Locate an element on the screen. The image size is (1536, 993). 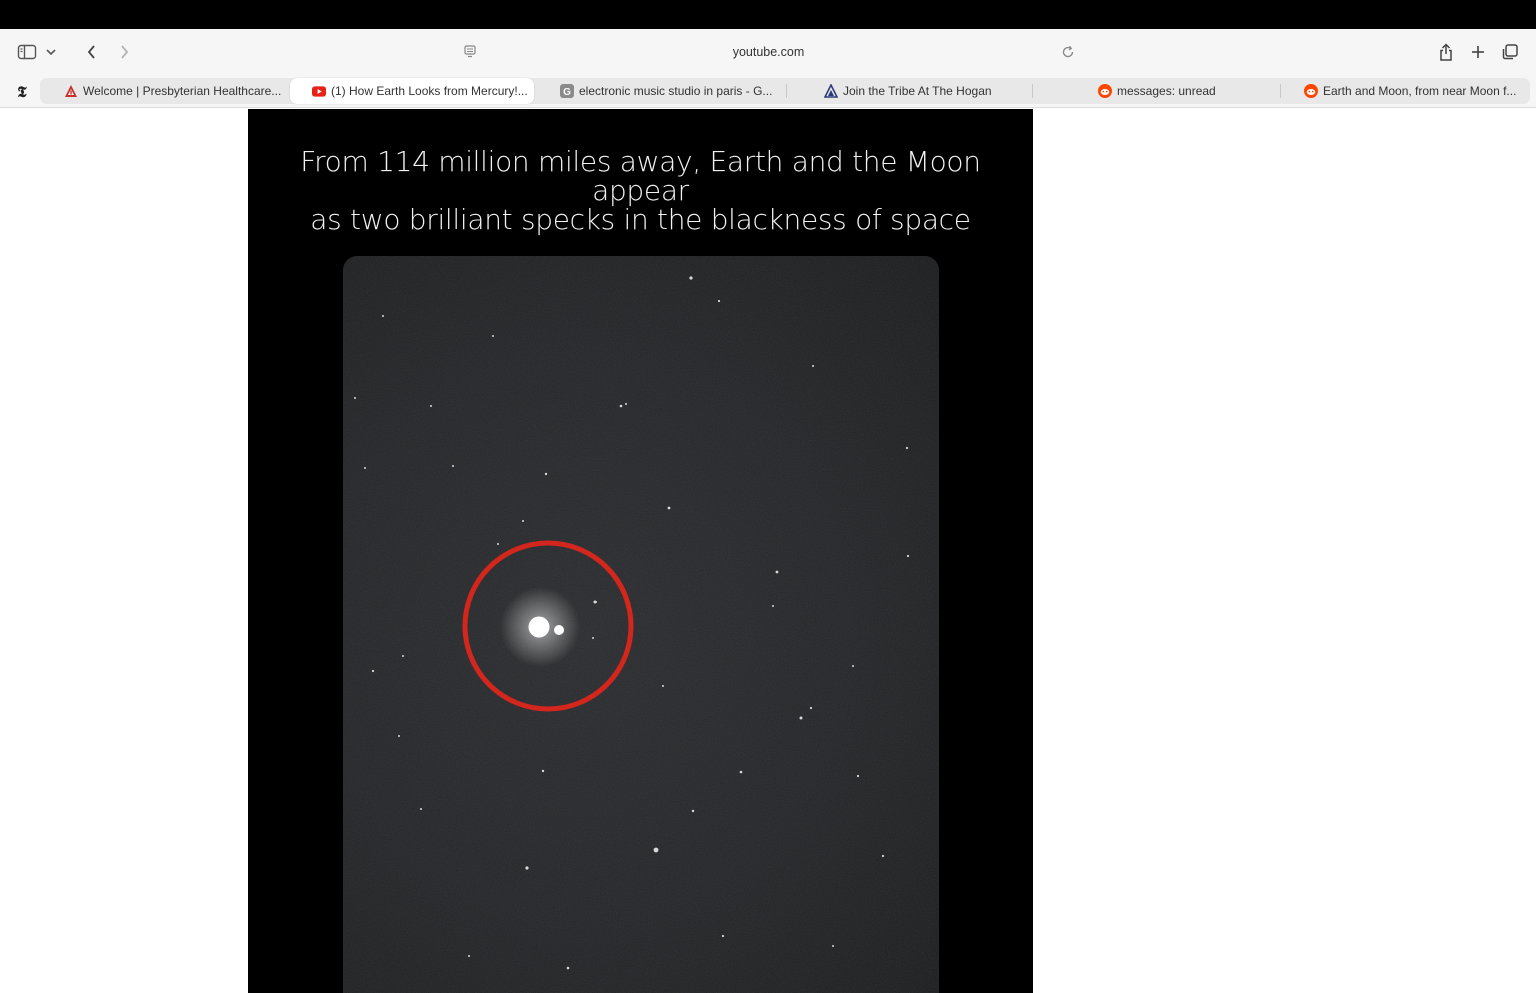
google-g-icon: G is located at coordinates (567, 91).